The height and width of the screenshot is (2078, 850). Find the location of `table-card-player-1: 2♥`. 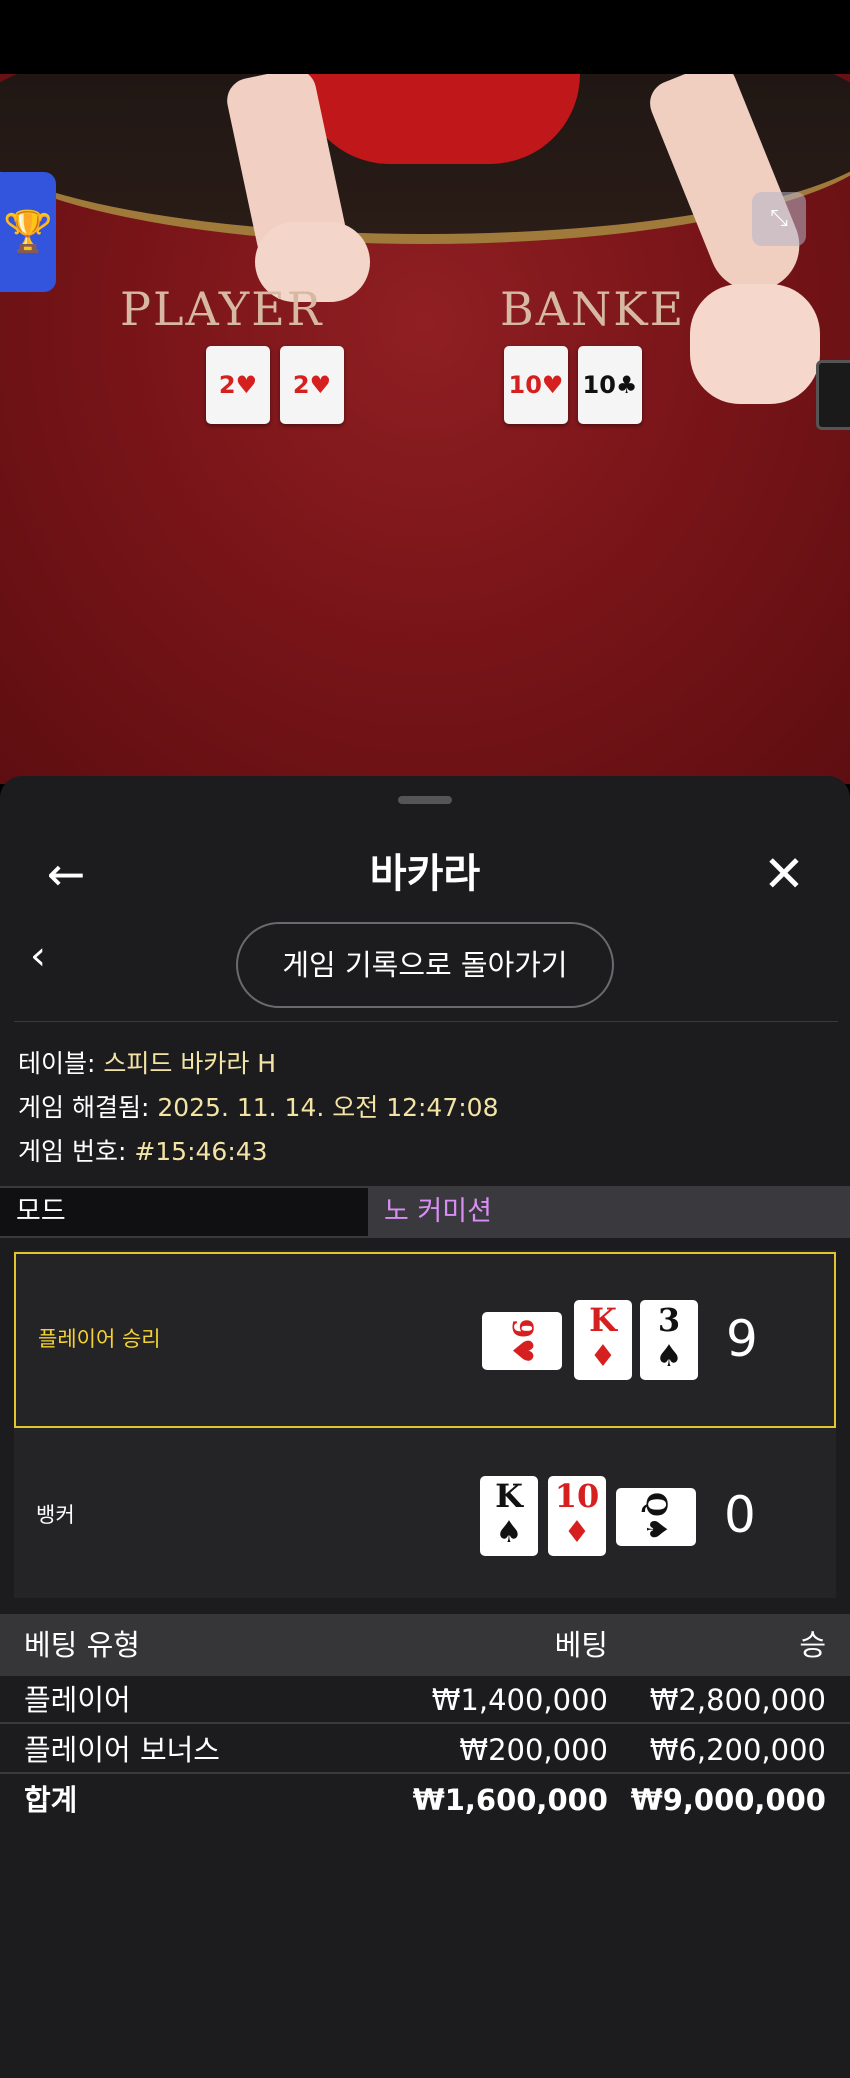

table-card-player-1: 2♥ is located at coordinates (238, 385).